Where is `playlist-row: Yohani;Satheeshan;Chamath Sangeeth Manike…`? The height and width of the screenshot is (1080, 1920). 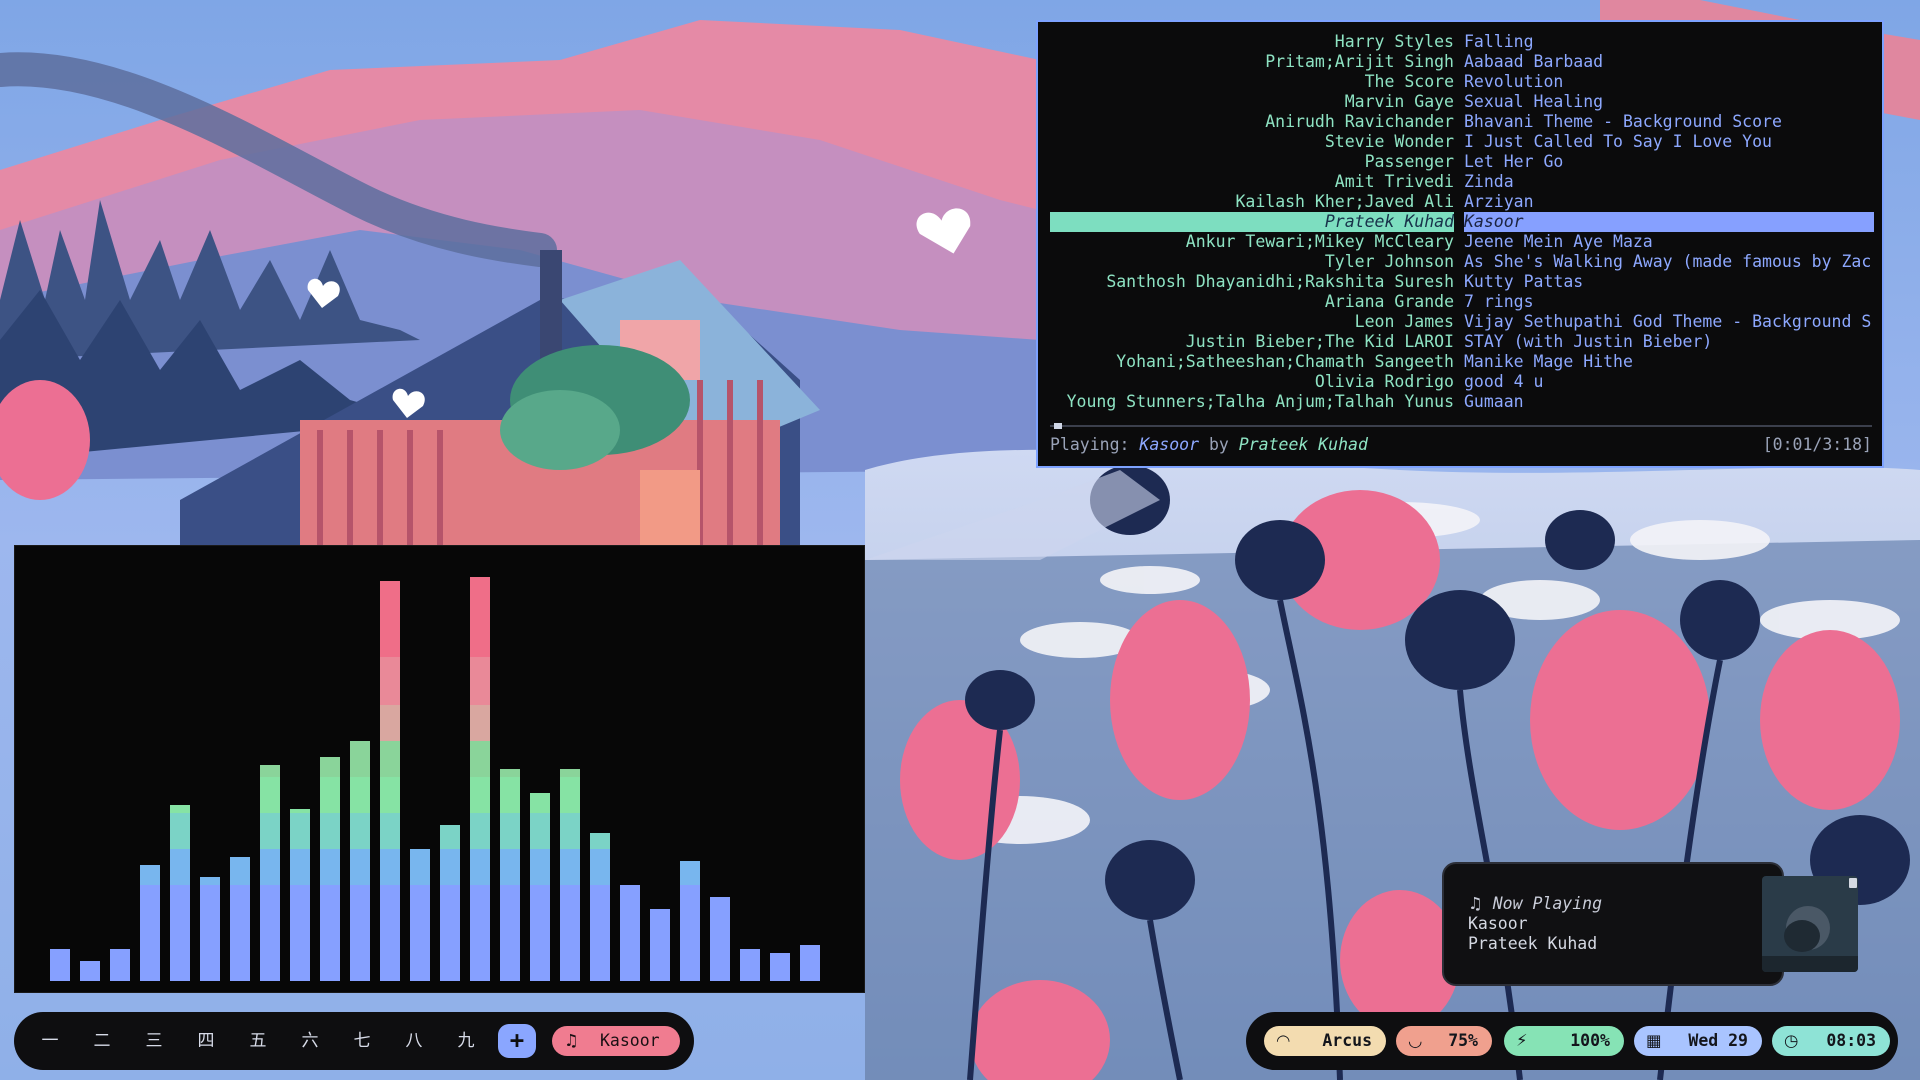 playlist-row: Yohani;Satheeshan;Chamath Sangeeth Manike… is located at coordinates (1461, 362).